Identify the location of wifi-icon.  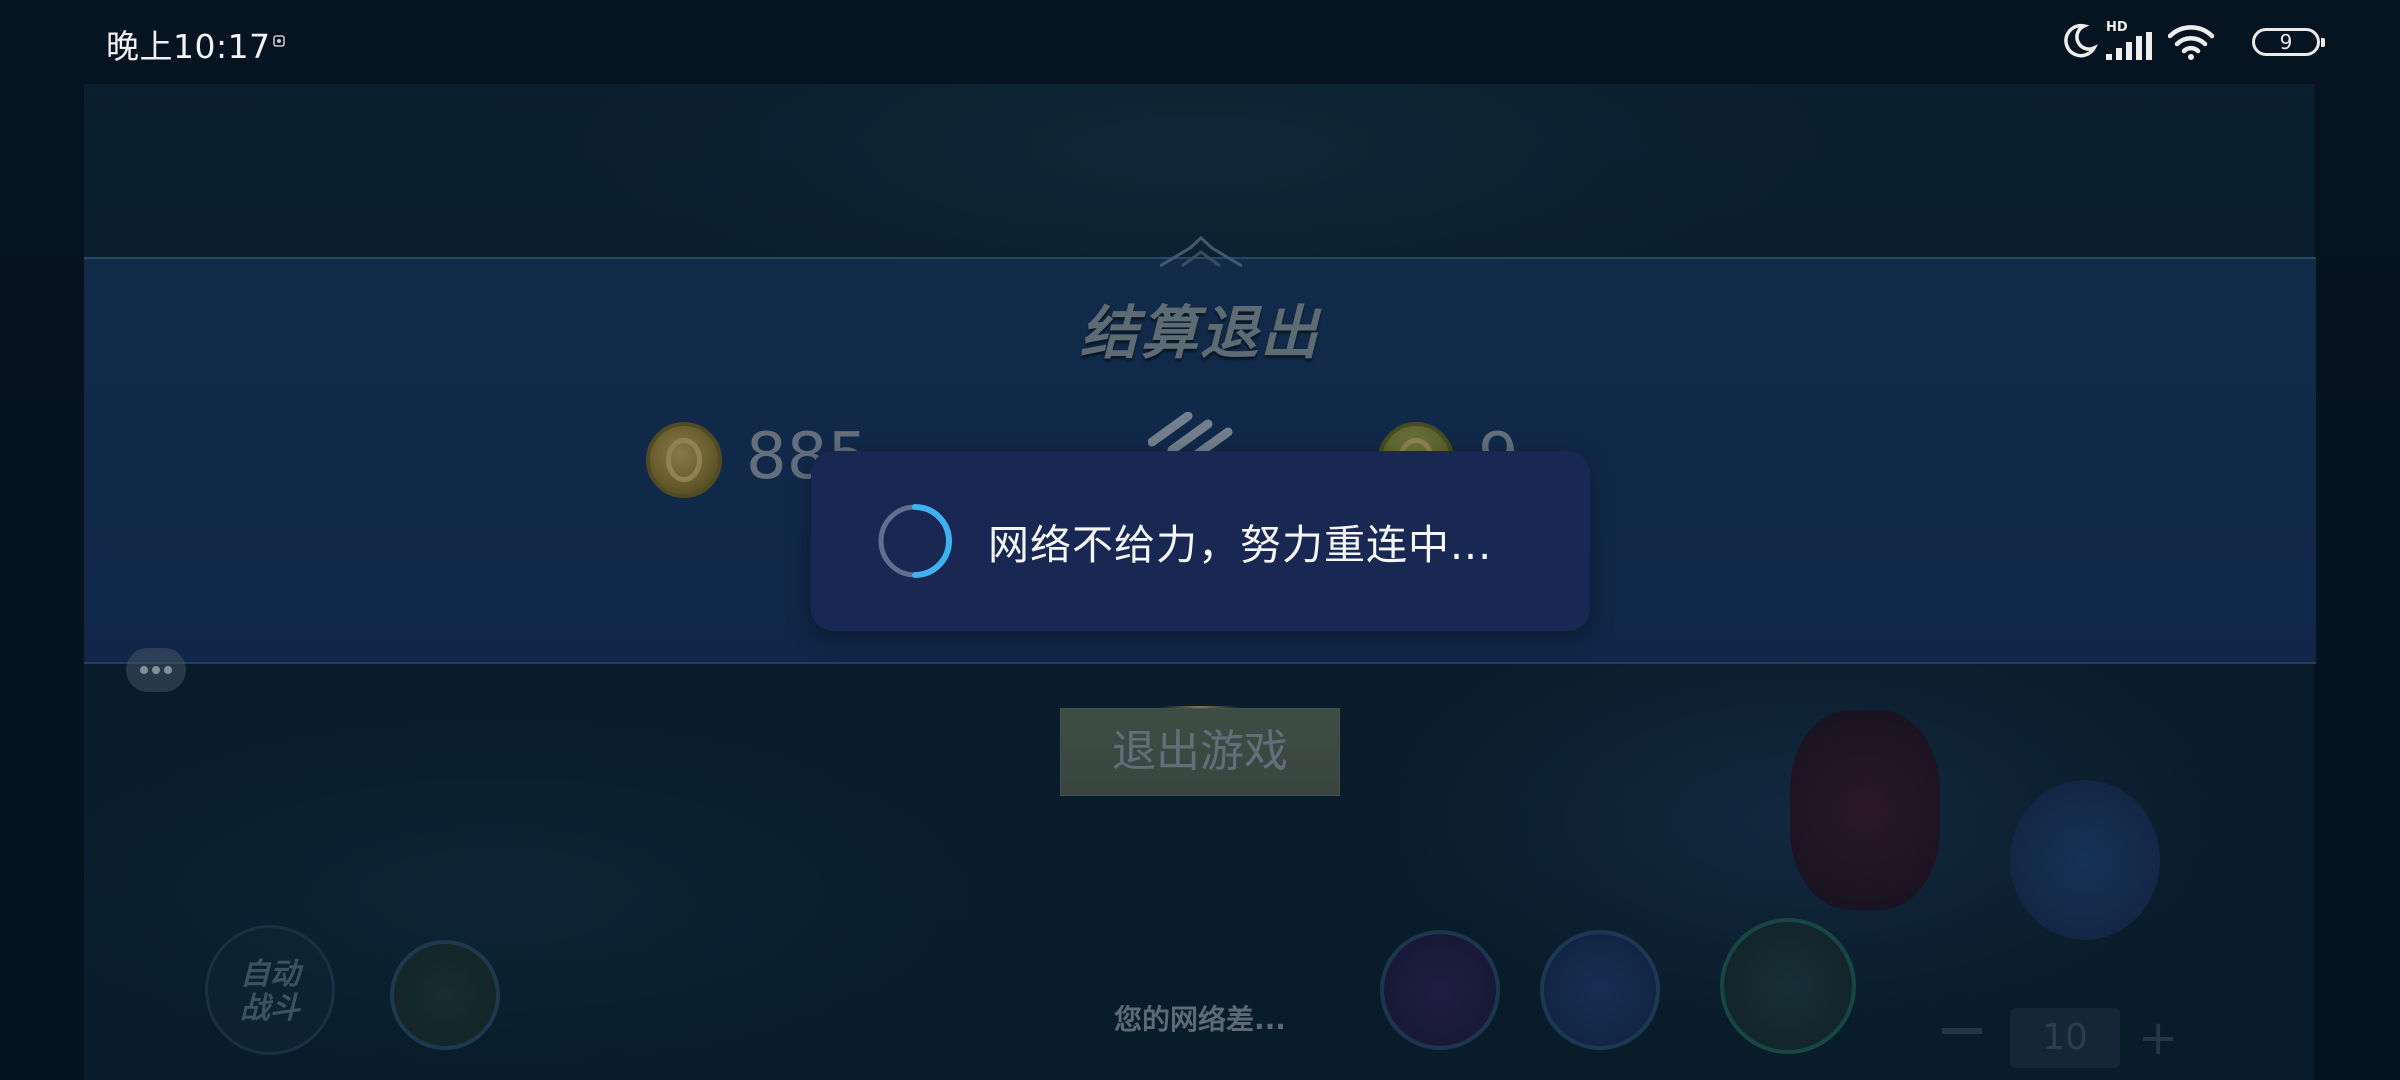
(2191, 42).